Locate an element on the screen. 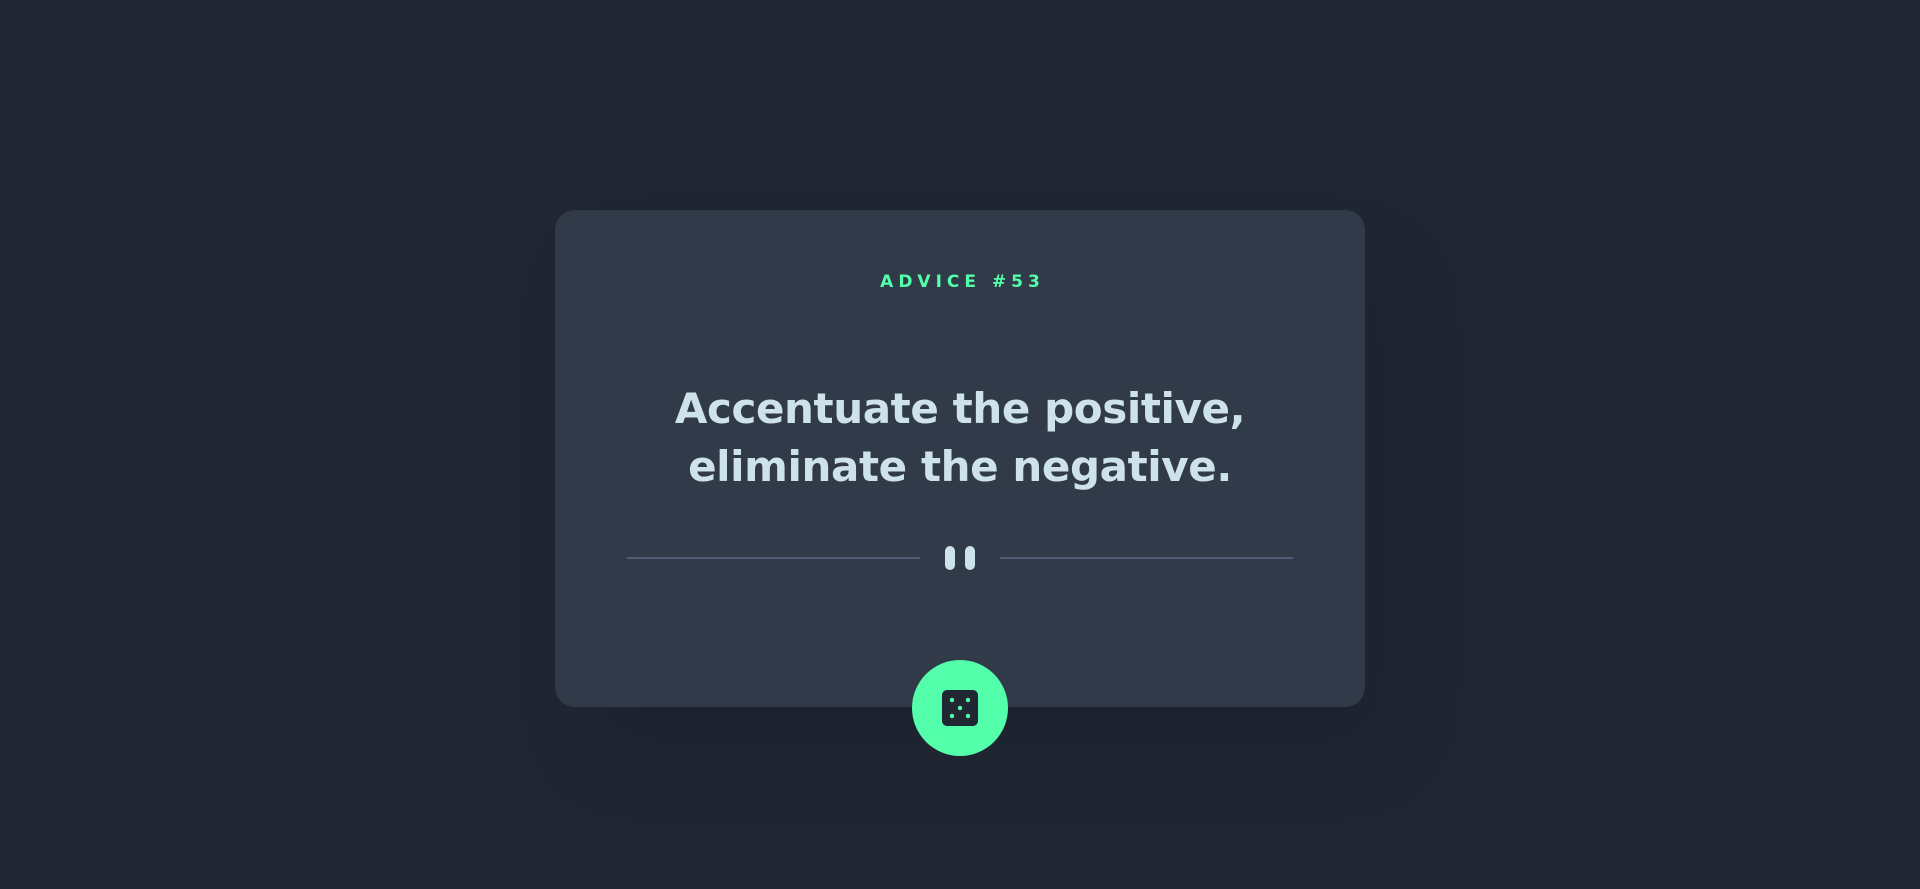 The width and height of the screenshot is (1920, 889). divider is located at coordinates (960, 558).